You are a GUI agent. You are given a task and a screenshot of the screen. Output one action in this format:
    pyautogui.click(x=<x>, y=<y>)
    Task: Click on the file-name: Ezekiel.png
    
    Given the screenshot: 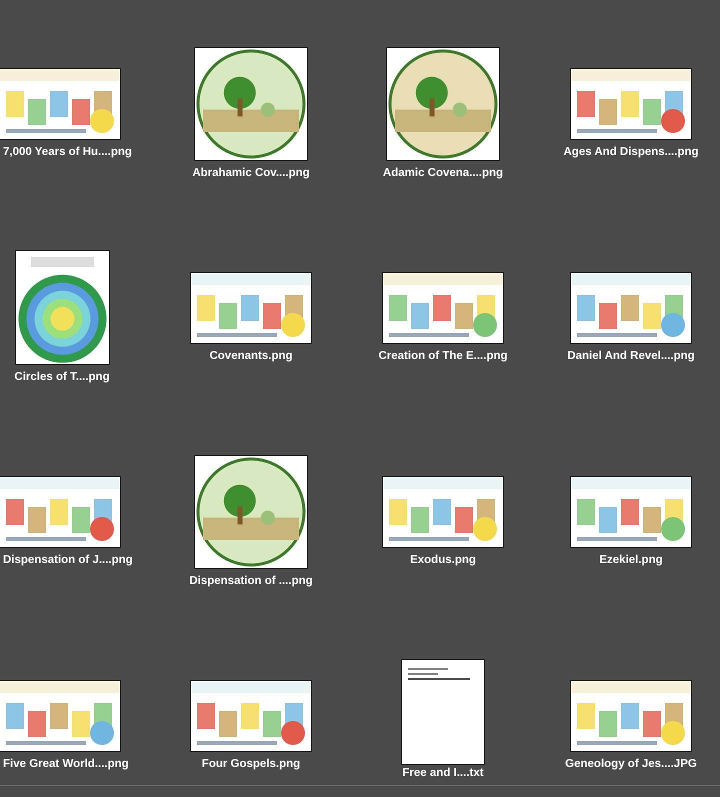 What is the action you would take?
    pyautogui.click(x=631, y=560)
    